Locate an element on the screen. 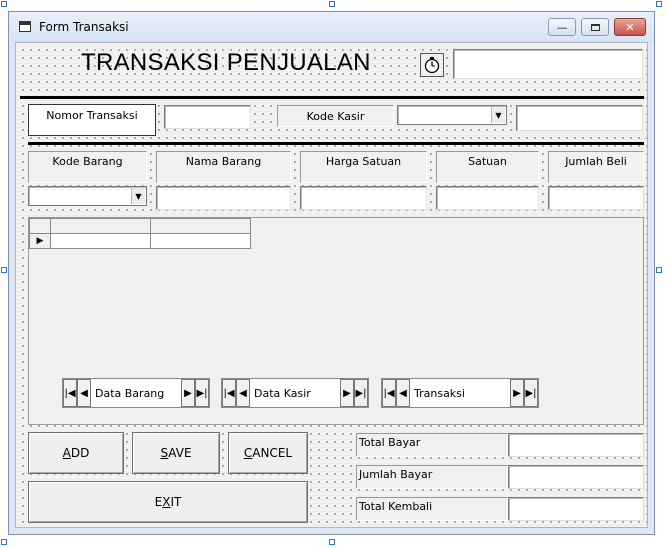 The image size is (667, 548). cancel-button: CANCEL is located at coordinates (268, 453).